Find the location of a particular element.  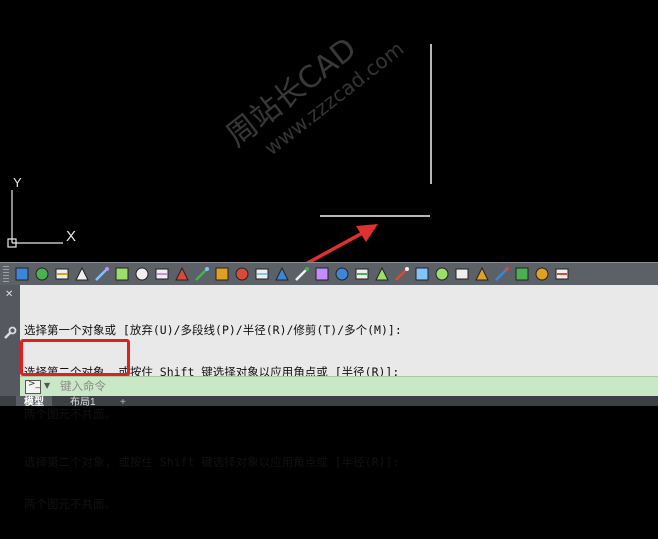

properties-icon is located at coordinates (62, 274).